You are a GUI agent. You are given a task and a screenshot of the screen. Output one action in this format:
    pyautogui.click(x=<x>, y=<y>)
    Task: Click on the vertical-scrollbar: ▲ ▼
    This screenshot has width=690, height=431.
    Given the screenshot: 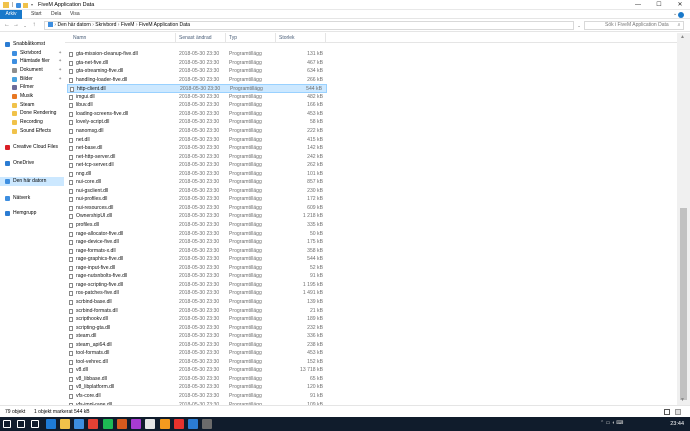 What is the action you would take?
    pyautogui.click(x=683, y=219)
    